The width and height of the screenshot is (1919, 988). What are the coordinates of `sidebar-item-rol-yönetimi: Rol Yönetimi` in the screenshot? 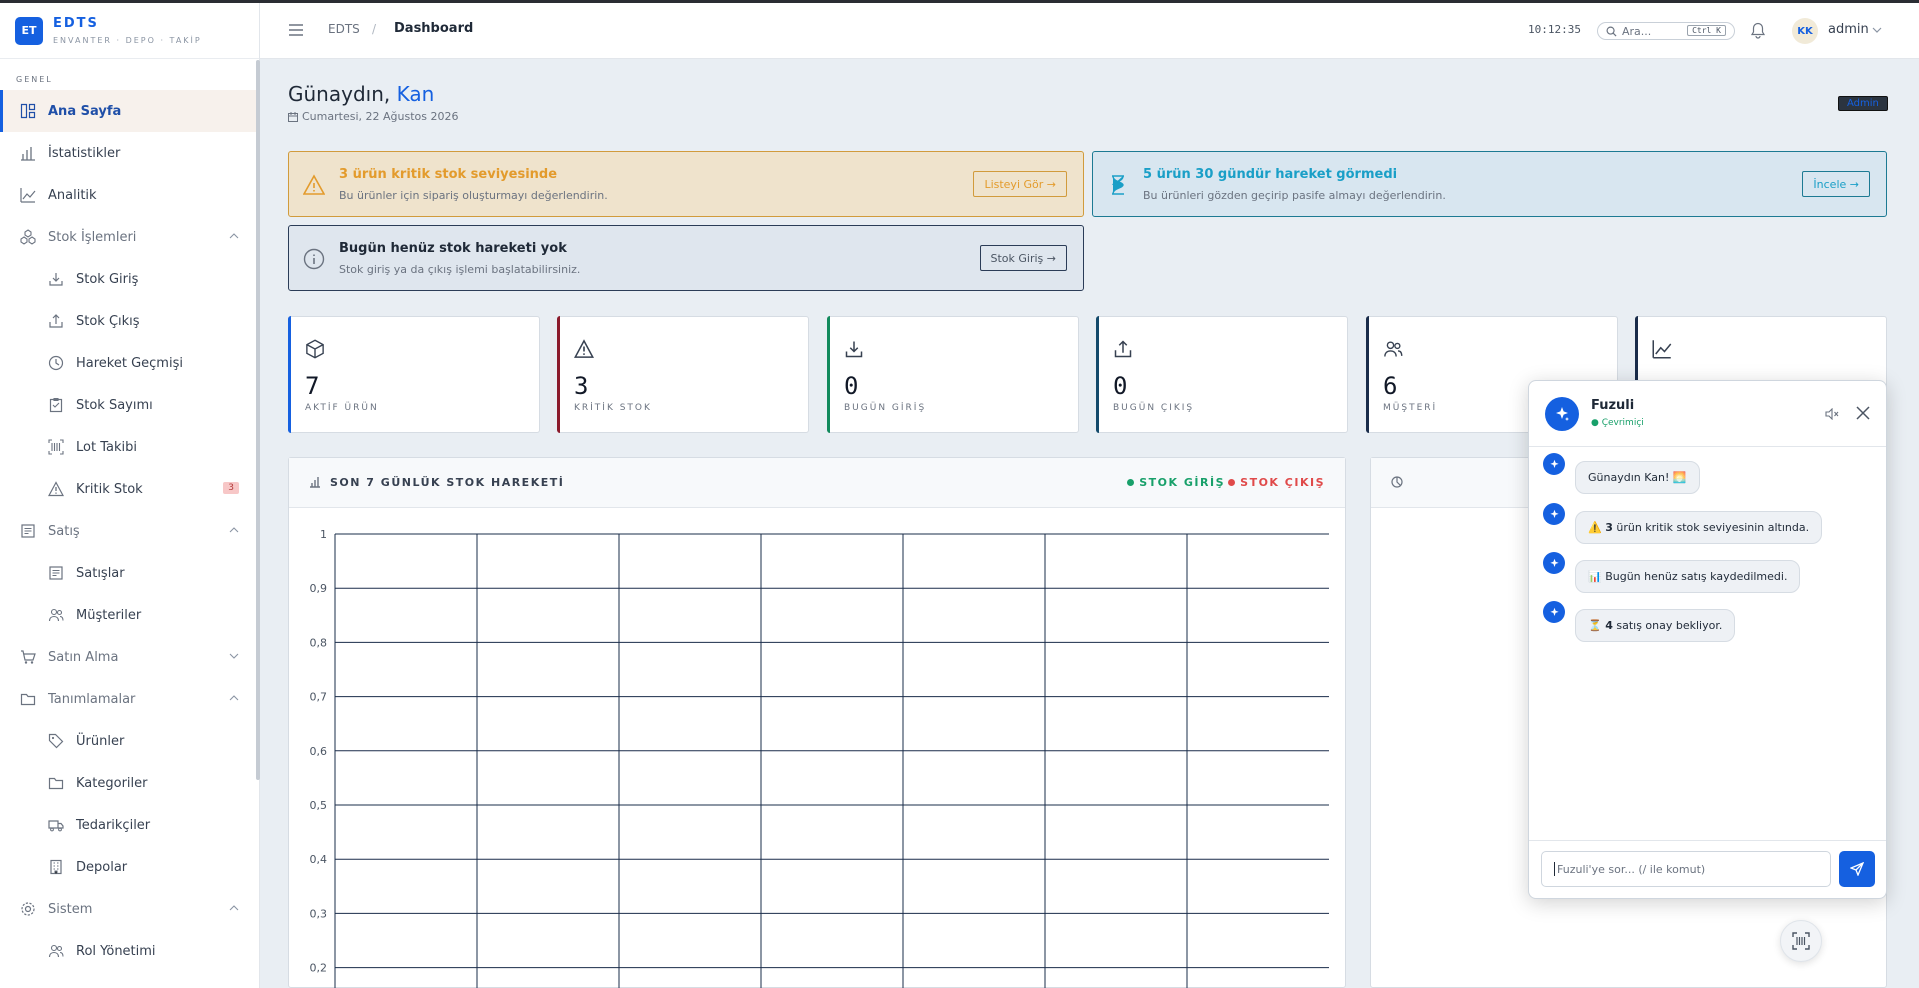 It's located at (129, 951).